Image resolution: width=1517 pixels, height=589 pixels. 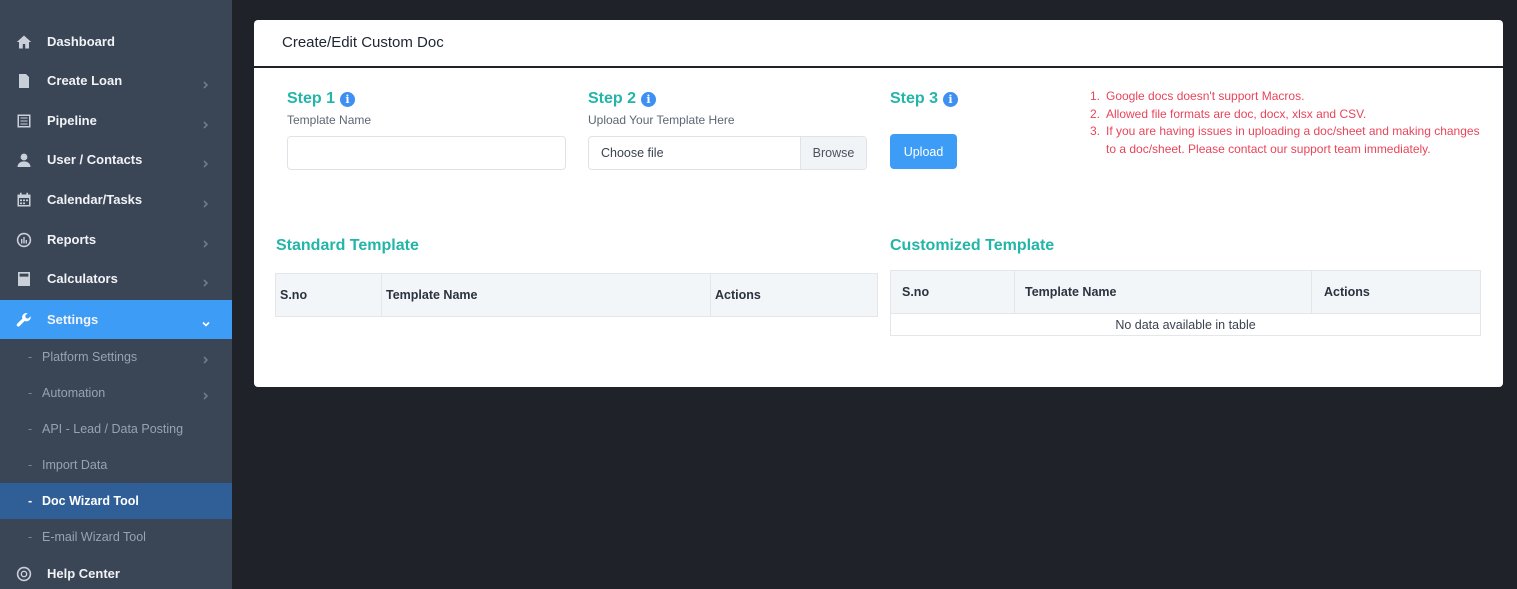 What do you see at coordinates (24, 42) in the screenshot?
I see `home-icon` at bounding box center [24, 42].